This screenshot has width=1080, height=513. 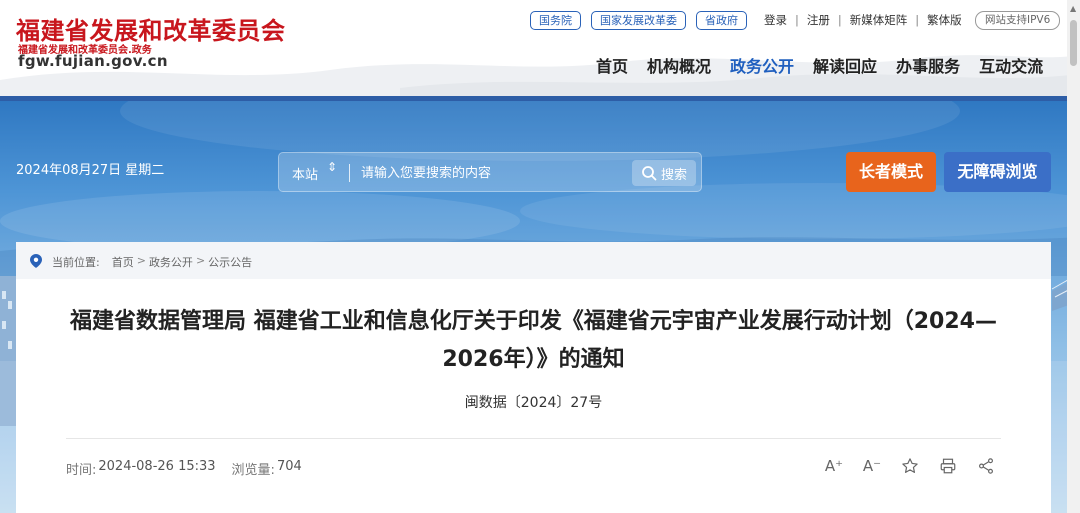 What do you see at coordinates (1073, 43) in the screenshot?
I see `scrollbar-thumb` at bounding box center [1073, 43].